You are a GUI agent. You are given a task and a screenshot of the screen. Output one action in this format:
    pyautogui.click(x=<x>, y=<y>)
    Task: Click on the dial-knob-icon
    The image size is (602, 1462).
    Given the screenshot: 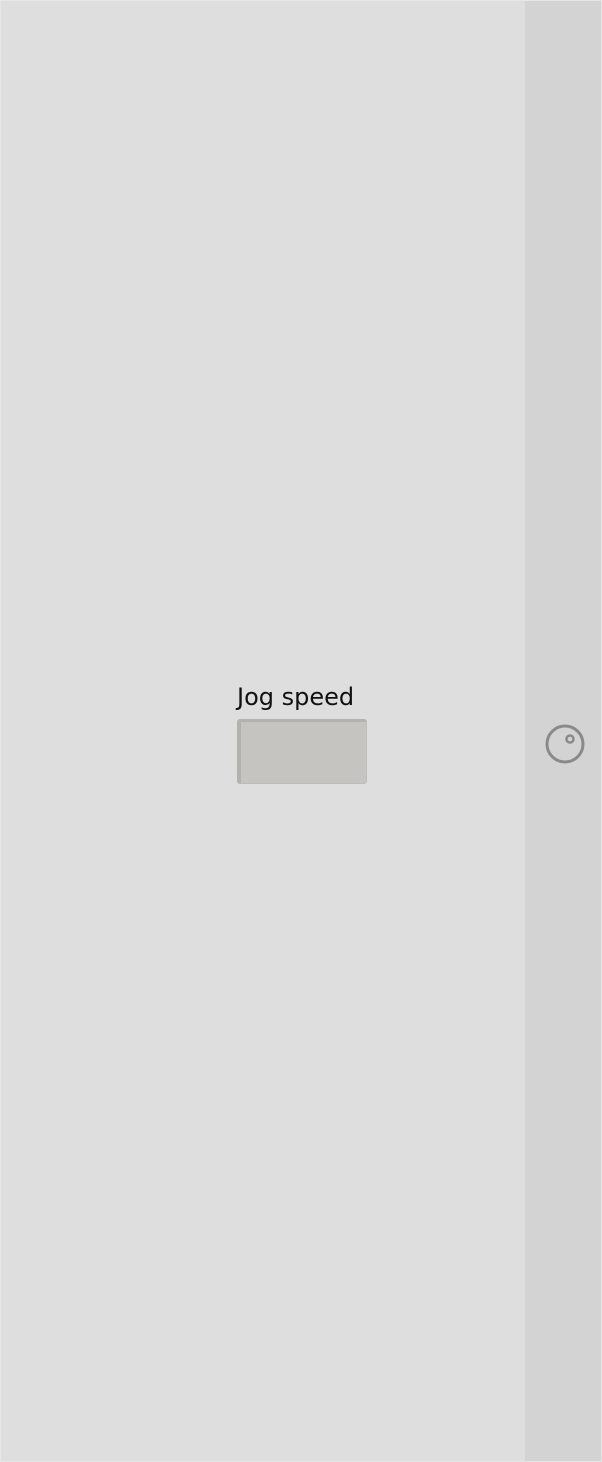 What is the action you would take?
    pyautogui.click(x=565, y=744)
    